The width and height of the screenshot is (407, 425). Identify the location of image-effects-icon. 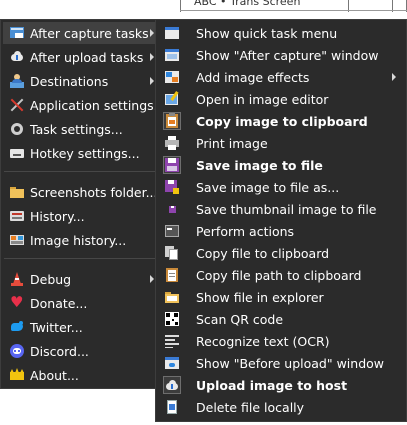
(172, 77).